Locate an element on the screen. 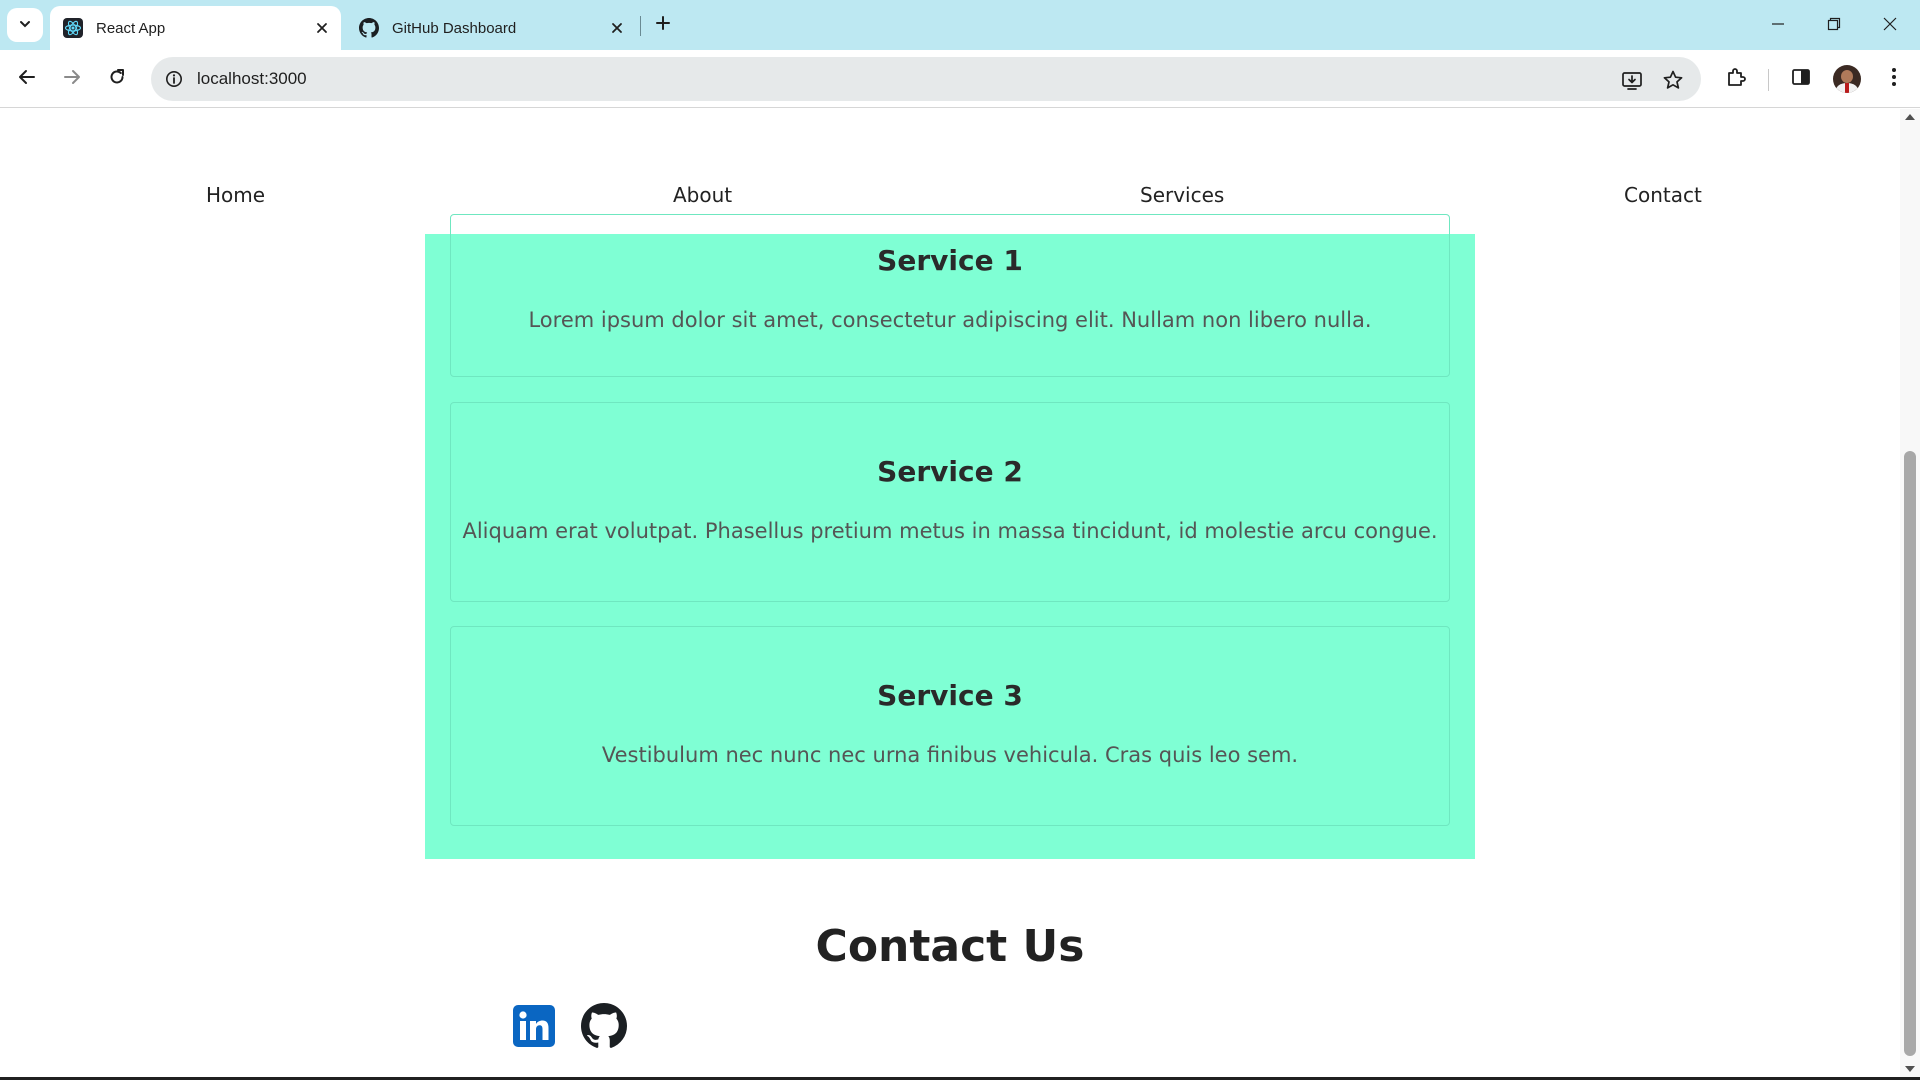 This screenshot has width=1920, height=1080. reload-button is located at coordinates (117, 79).